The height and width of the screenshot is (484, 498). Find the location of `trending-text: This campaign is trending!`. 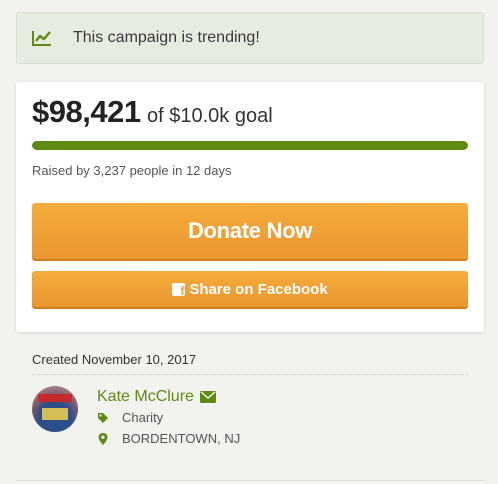

trending-text: This campaign is trending! is located at coordinates (166, 37).